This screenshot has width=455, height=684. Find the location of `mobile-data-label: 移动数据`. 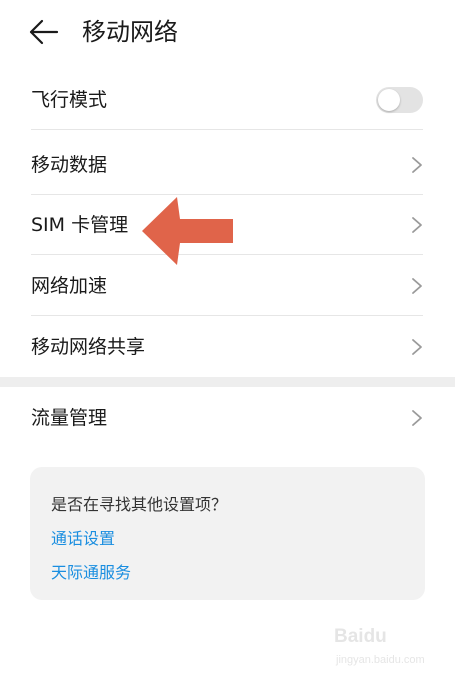

mobile-data-label: 移动数据 is located at coordinates (69, 165).